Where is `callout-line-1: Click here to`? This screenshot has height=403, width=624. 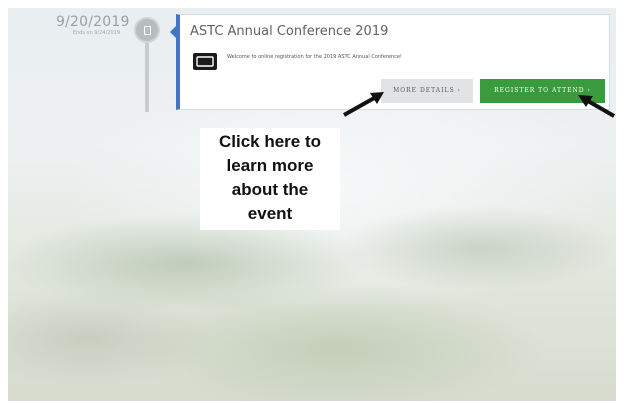
callout-line-1: Click here to is located at coordinates (270, 141).